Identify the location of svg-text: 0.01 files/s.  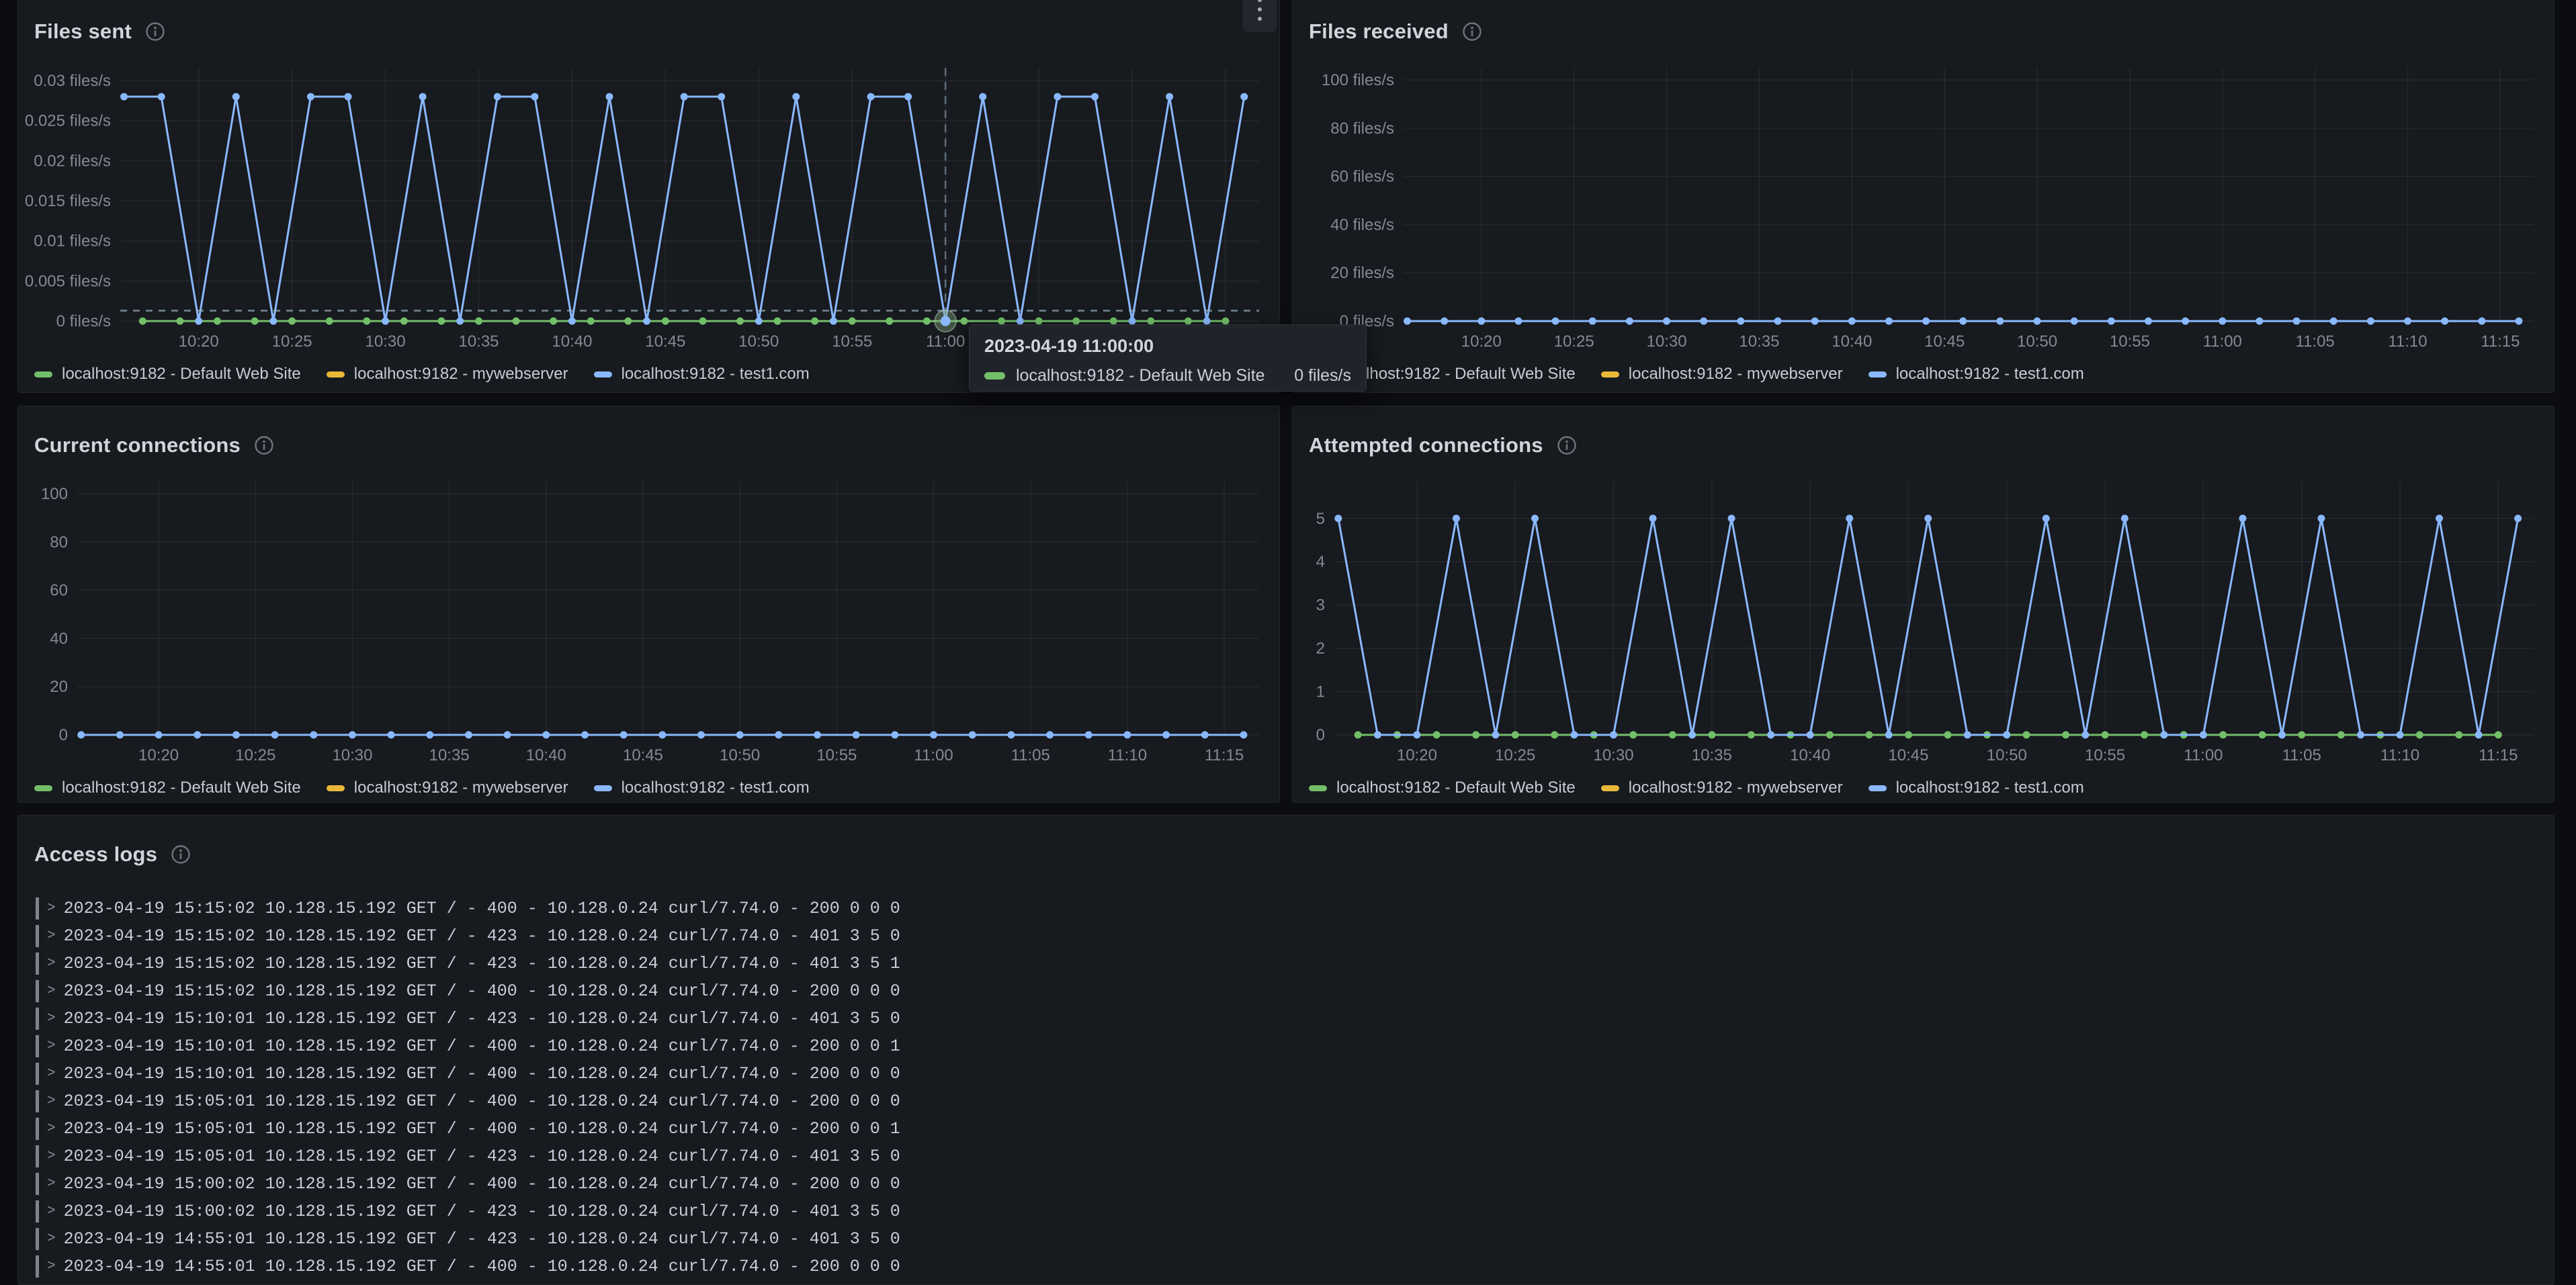
(72, 241).